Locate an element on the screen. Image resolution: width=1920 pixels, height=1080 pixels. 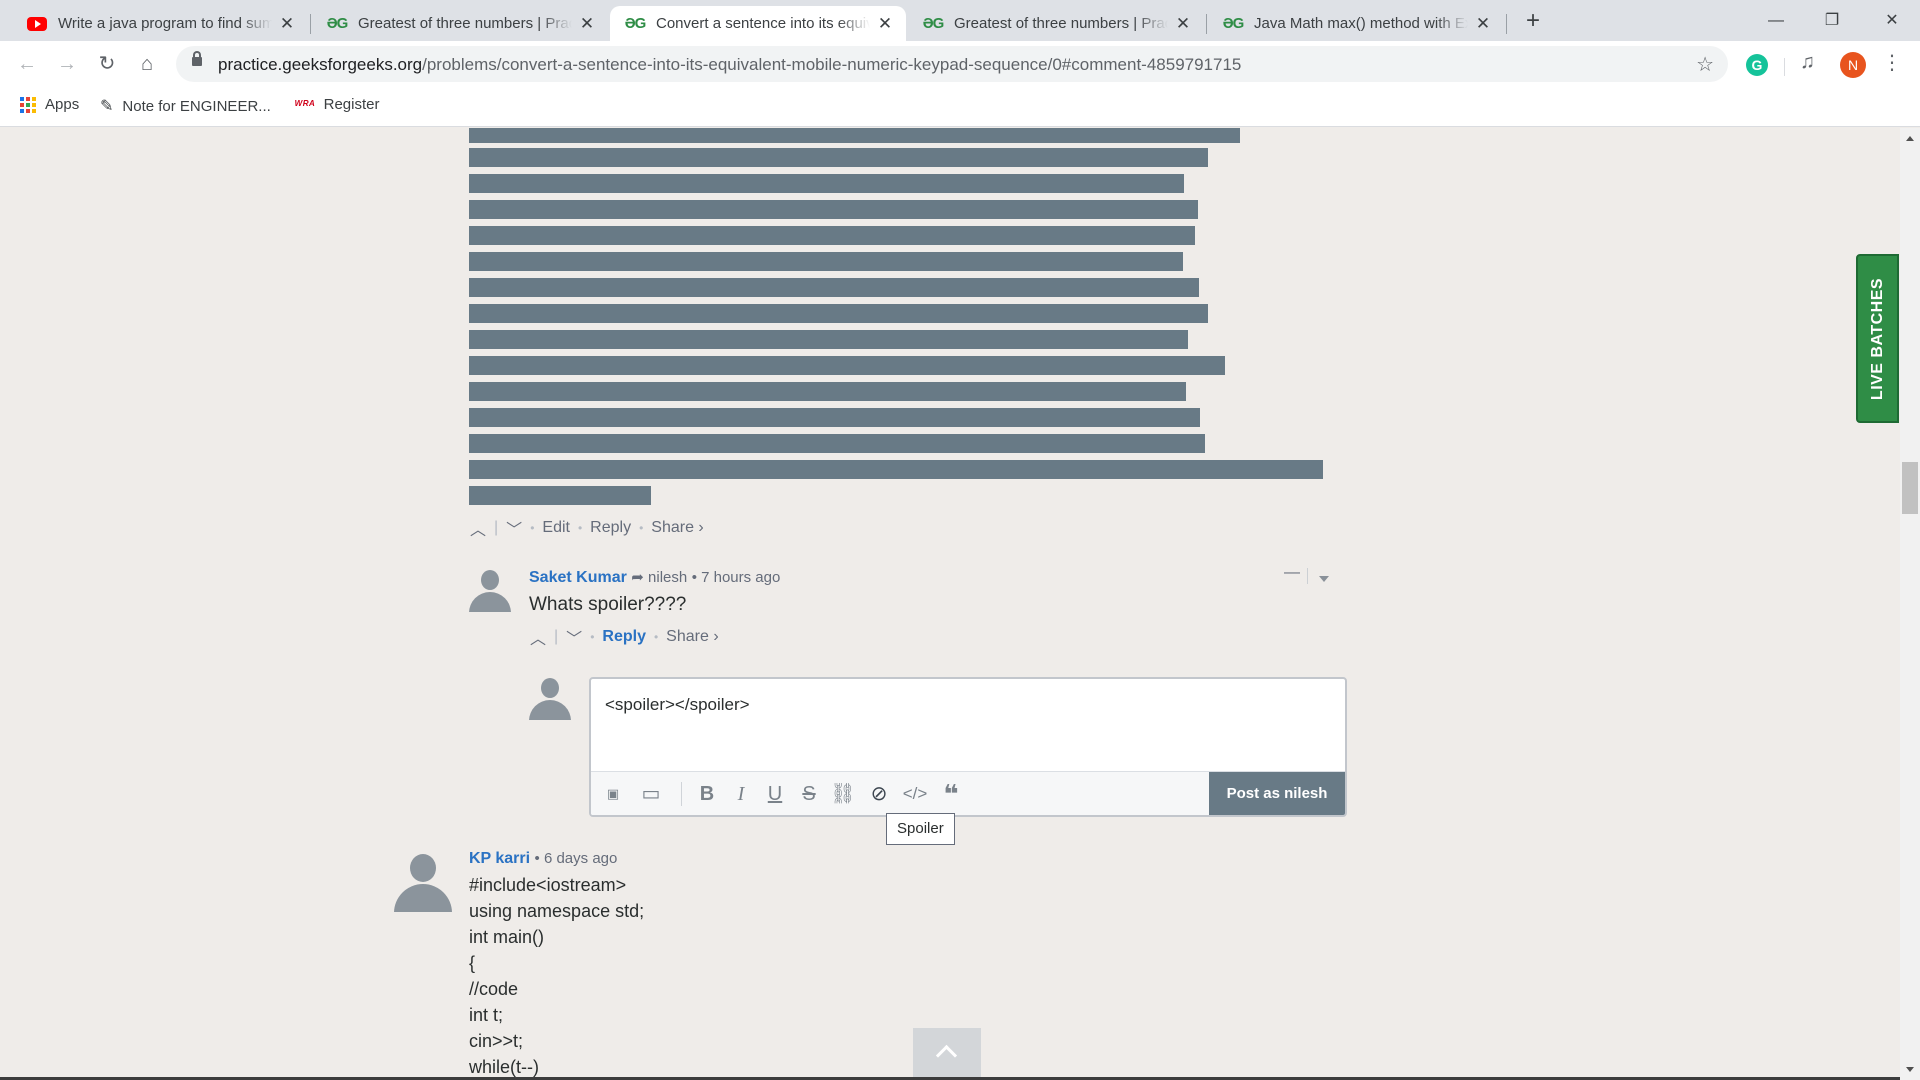
edit-link: Edit is located at coordinates (556, 528).